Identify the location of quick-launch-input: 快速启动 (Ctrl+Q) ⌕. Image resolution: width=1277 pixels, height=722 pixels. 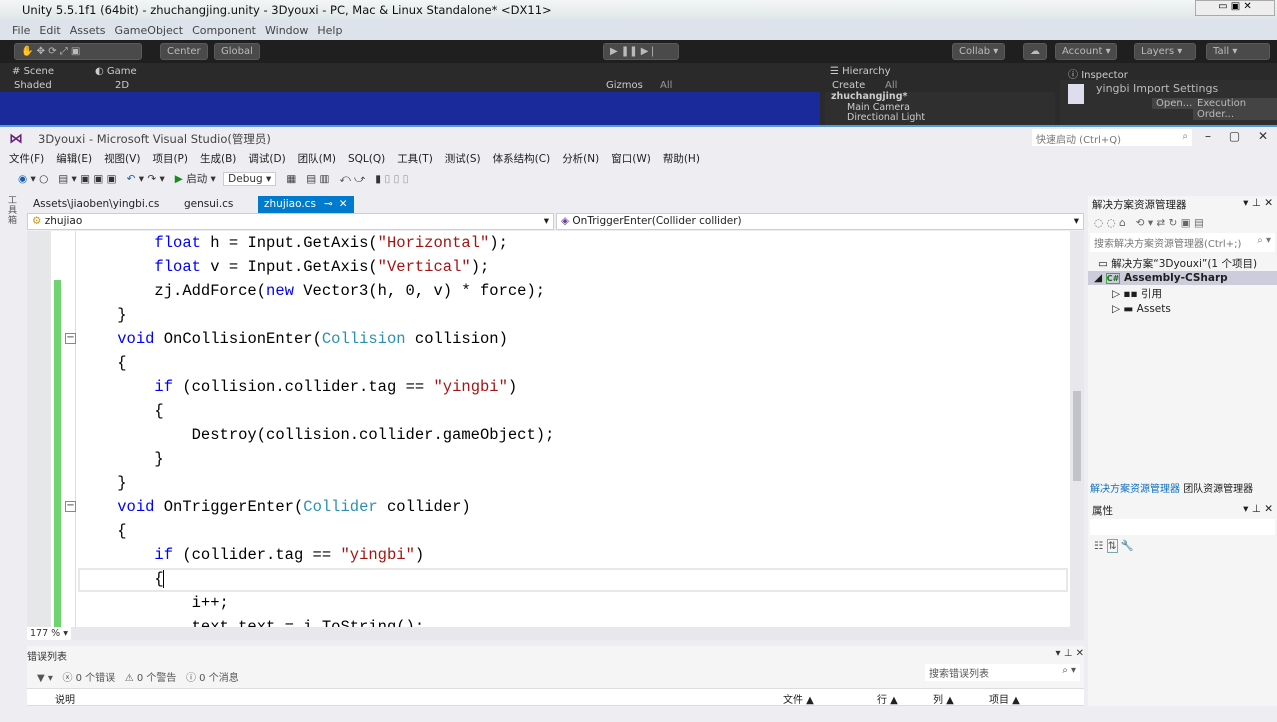
(1112, 137).